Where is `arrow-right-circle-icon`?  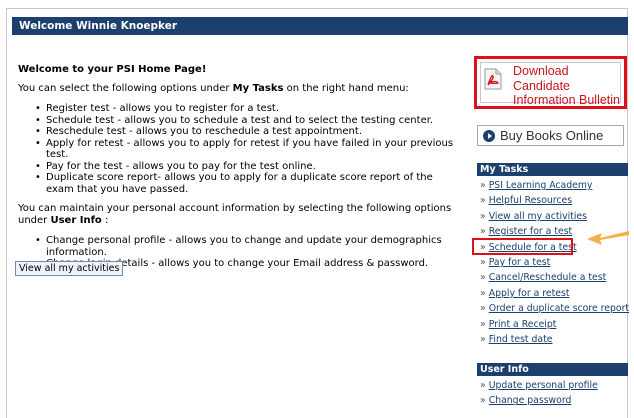
arrow-right-circle-icon is located at coordinates (489, 136).